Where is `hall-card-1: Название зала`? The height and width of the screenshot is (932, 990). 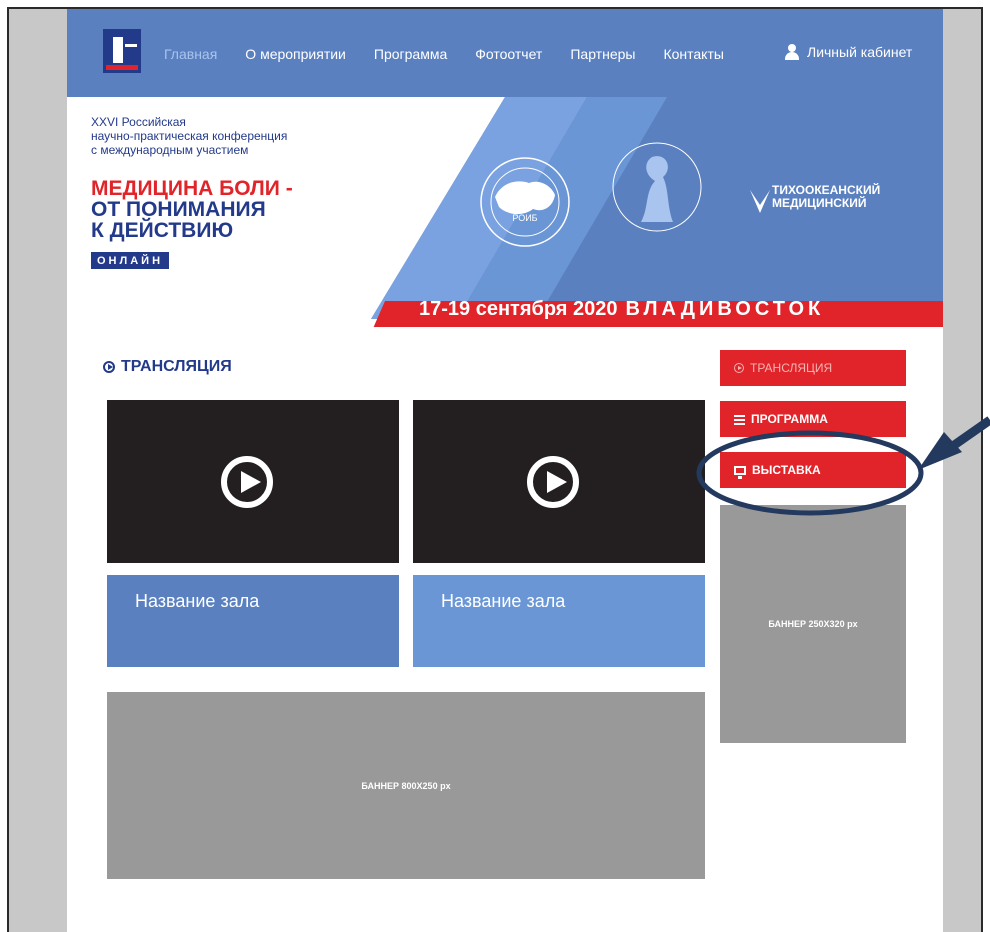
hall-card-1: Название зала is located at coordinates (253, 621).